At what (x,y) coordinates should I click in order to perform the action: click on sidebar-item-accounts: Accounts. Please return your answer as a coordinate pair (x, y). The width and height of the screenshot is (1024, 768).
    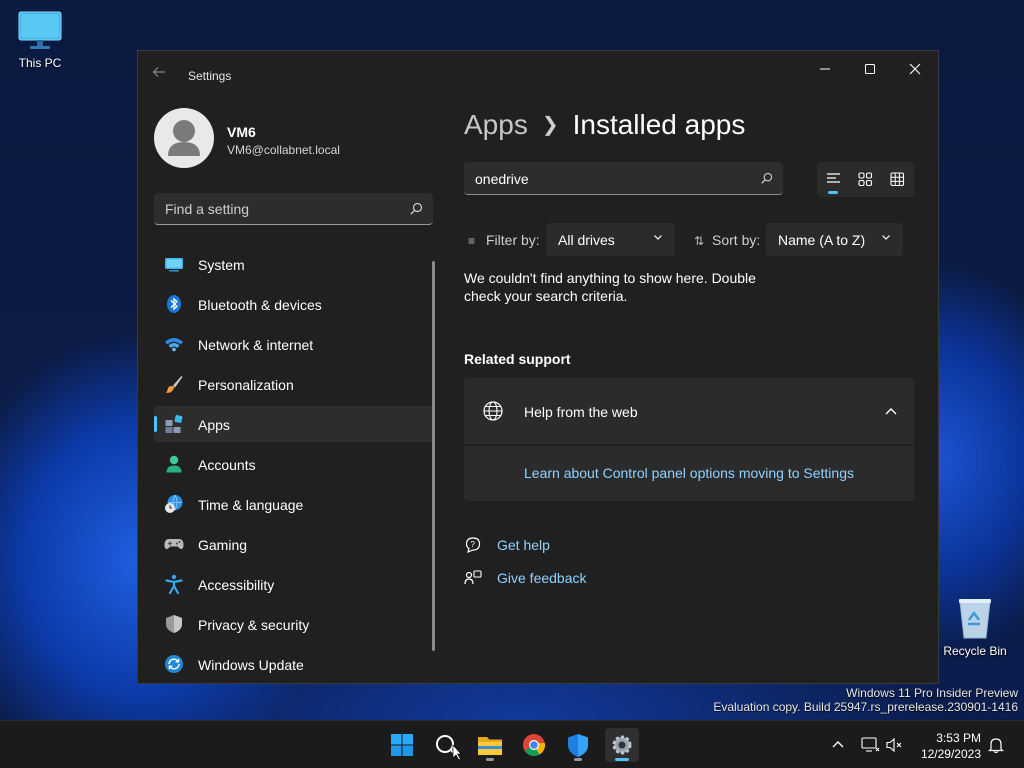
    Looking at the image, I should click on (293, 464).